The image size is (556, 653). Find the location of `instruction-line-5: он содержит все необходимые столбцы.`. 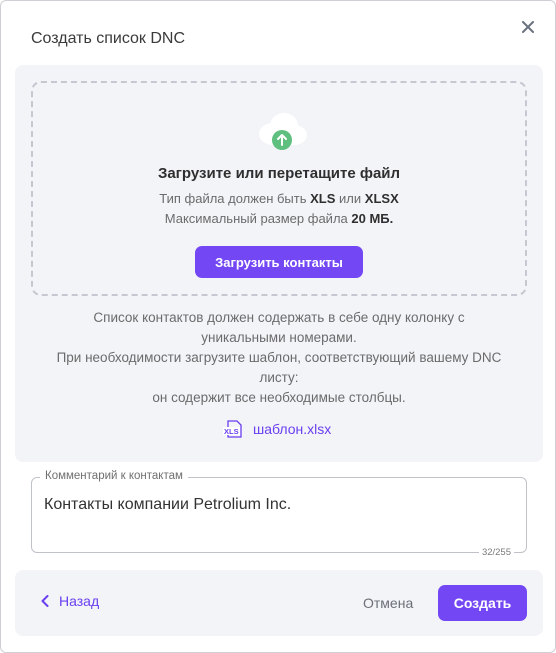

instruction-line-5: он содержит все необходимые столбцы. is located at coordinates (279, 397).